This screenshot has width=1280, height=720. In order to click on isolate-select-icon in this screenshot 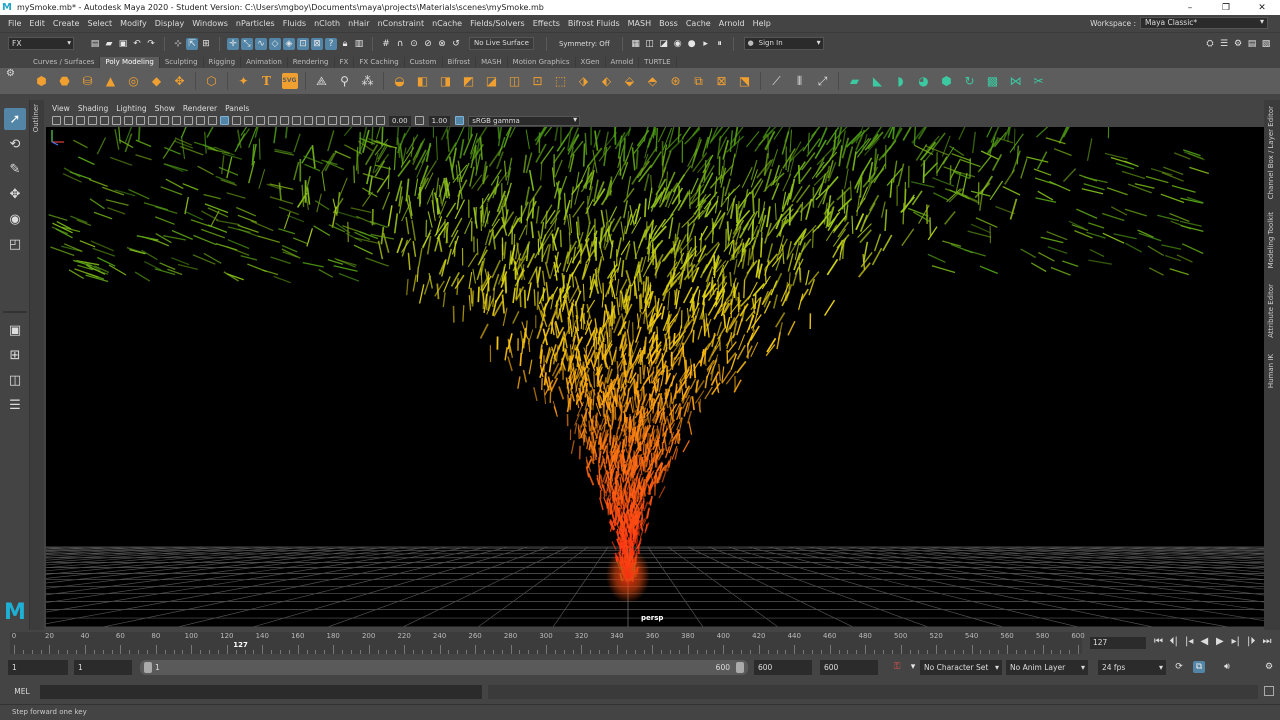, I will do `click(344, 120)`.